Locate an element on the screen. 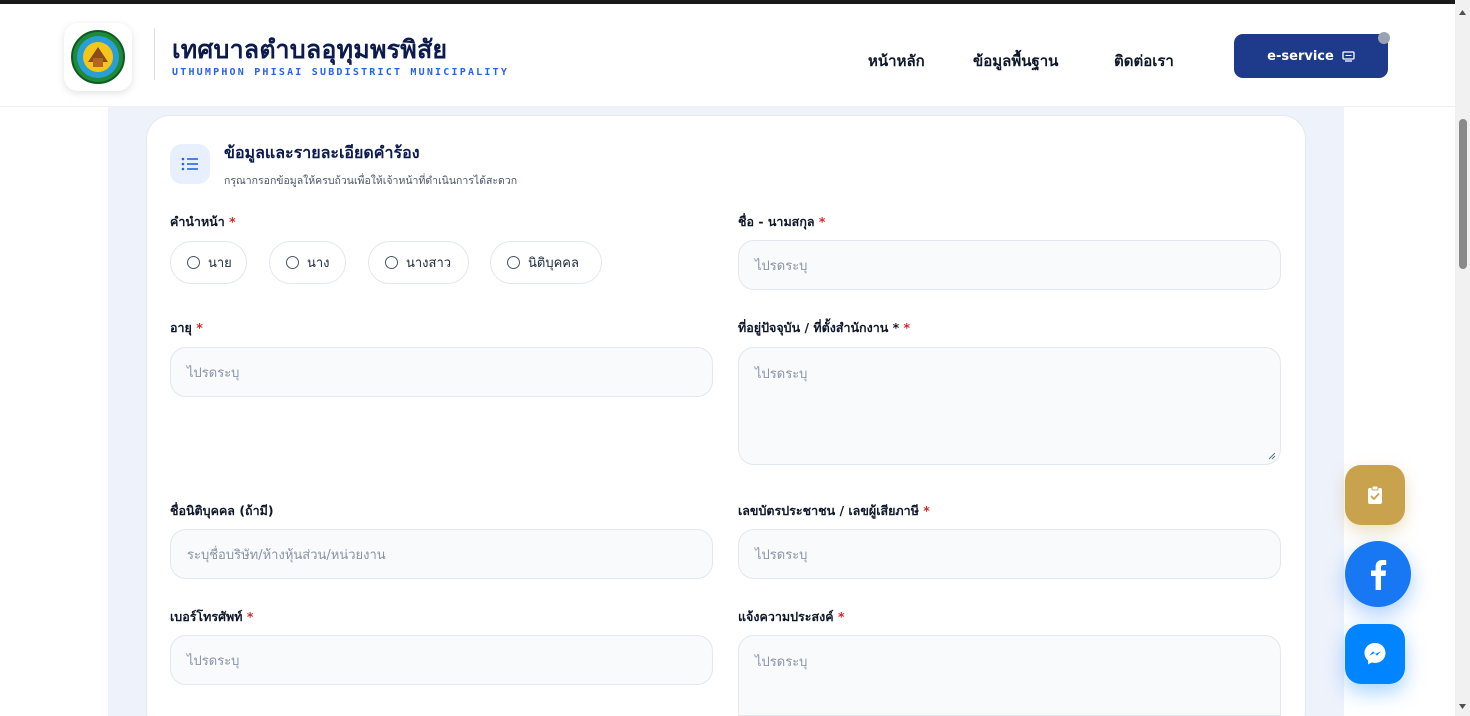 The height and width of the screenshot is (716, 1470). eservice-button: e-service is located at coordinates (1312, 55).